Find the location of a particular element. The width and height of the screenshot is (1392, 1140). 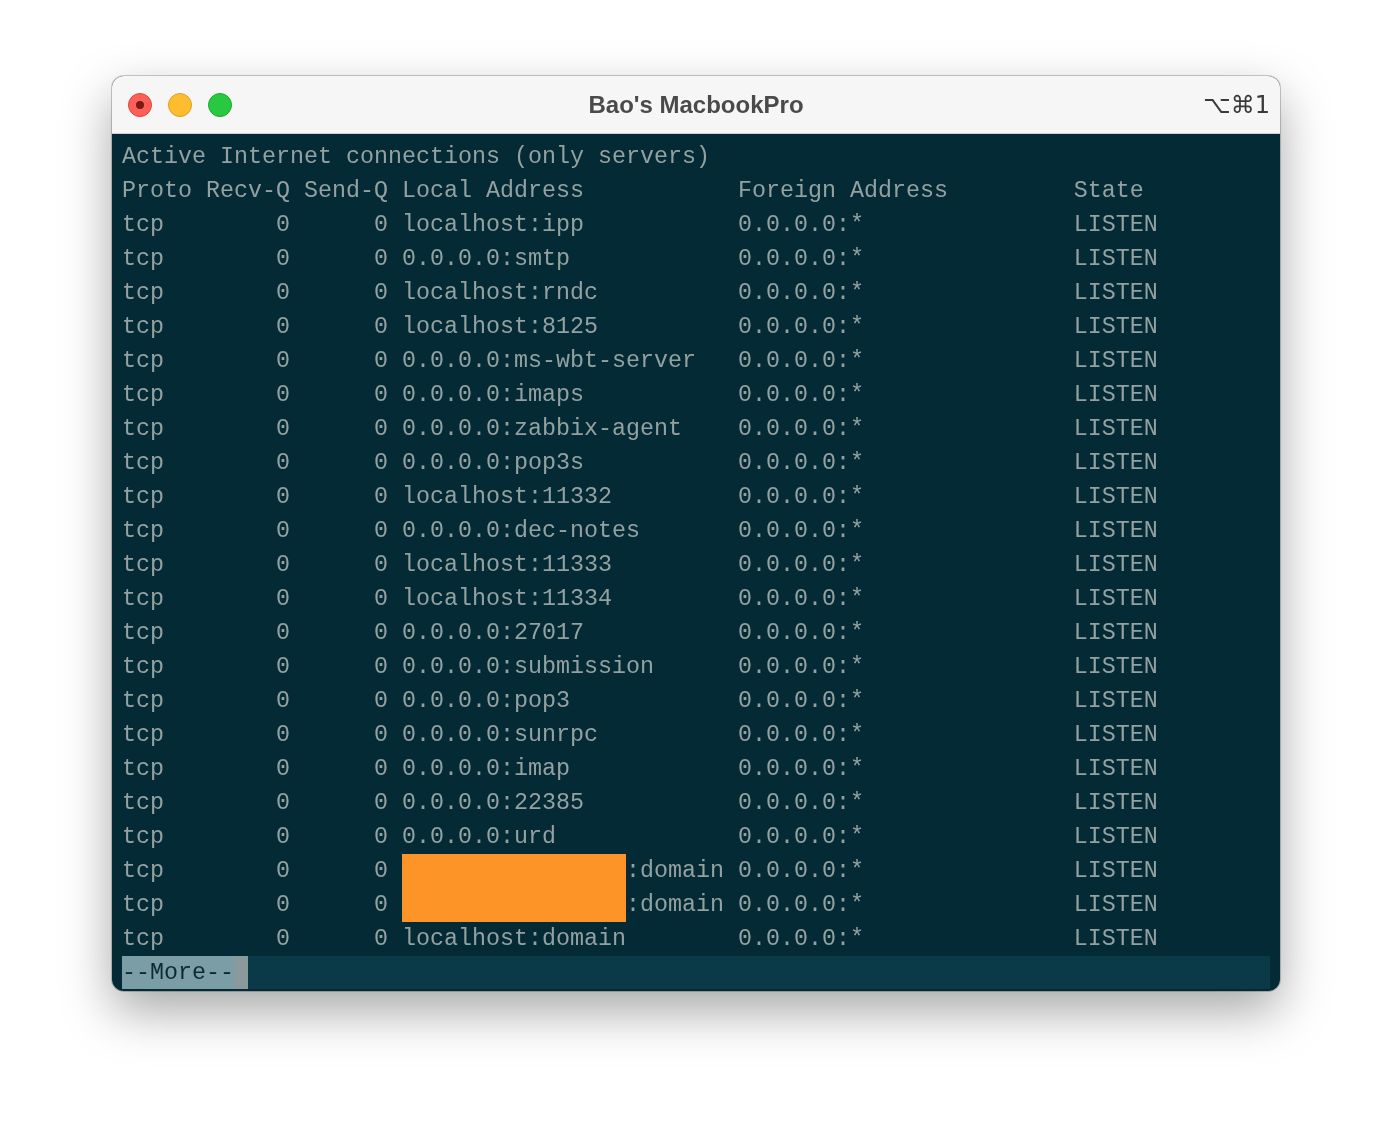

column-header: Foreign Address is located at coordinates (843, 191).